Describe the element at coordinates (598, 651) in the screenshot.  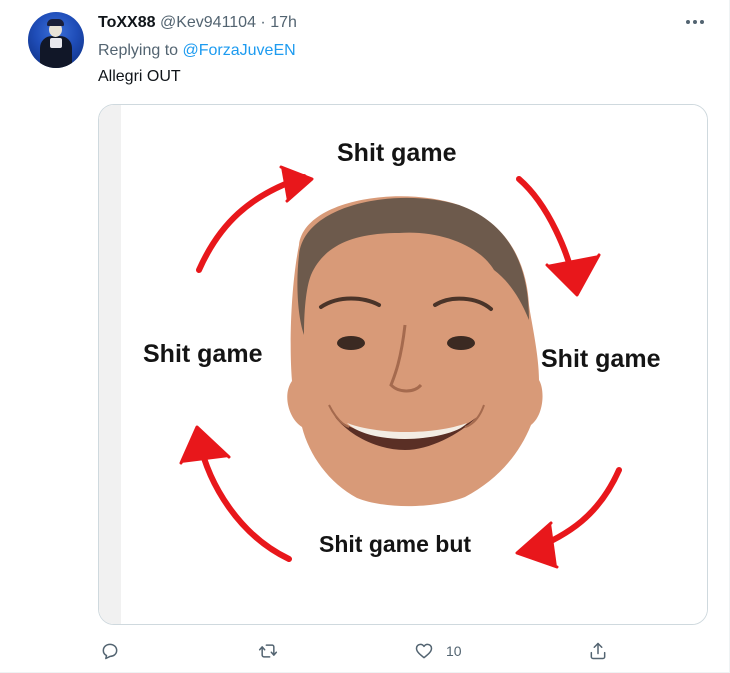
I see `share-icon` at that location.